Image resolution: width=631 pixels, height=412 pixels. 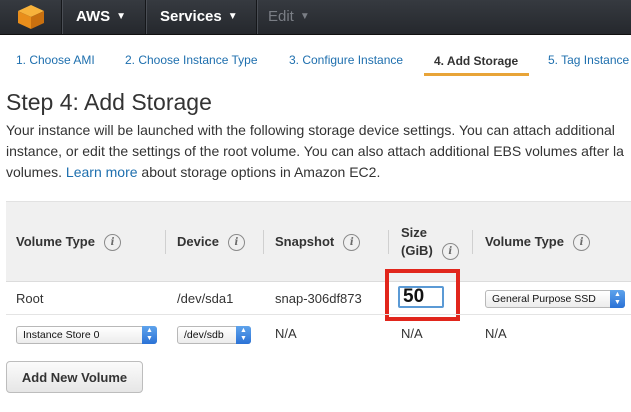 I want to click on instance-store-select-value: Instance Store 0, so click(x=61, y=335).